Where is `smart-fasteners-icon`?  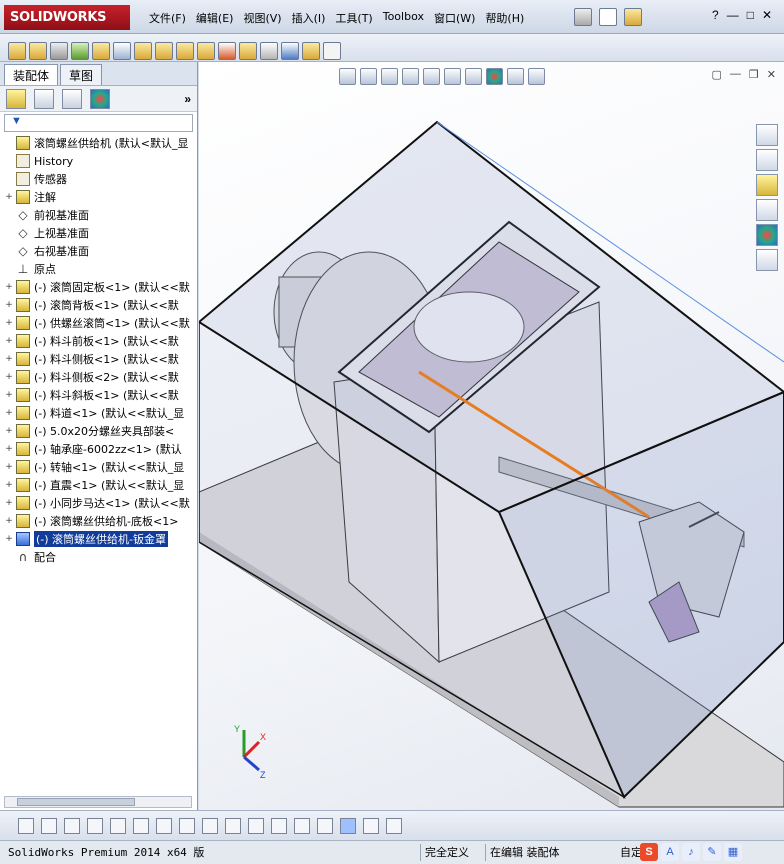 smart-fasteners-icon is located at coordinates (101, 50).